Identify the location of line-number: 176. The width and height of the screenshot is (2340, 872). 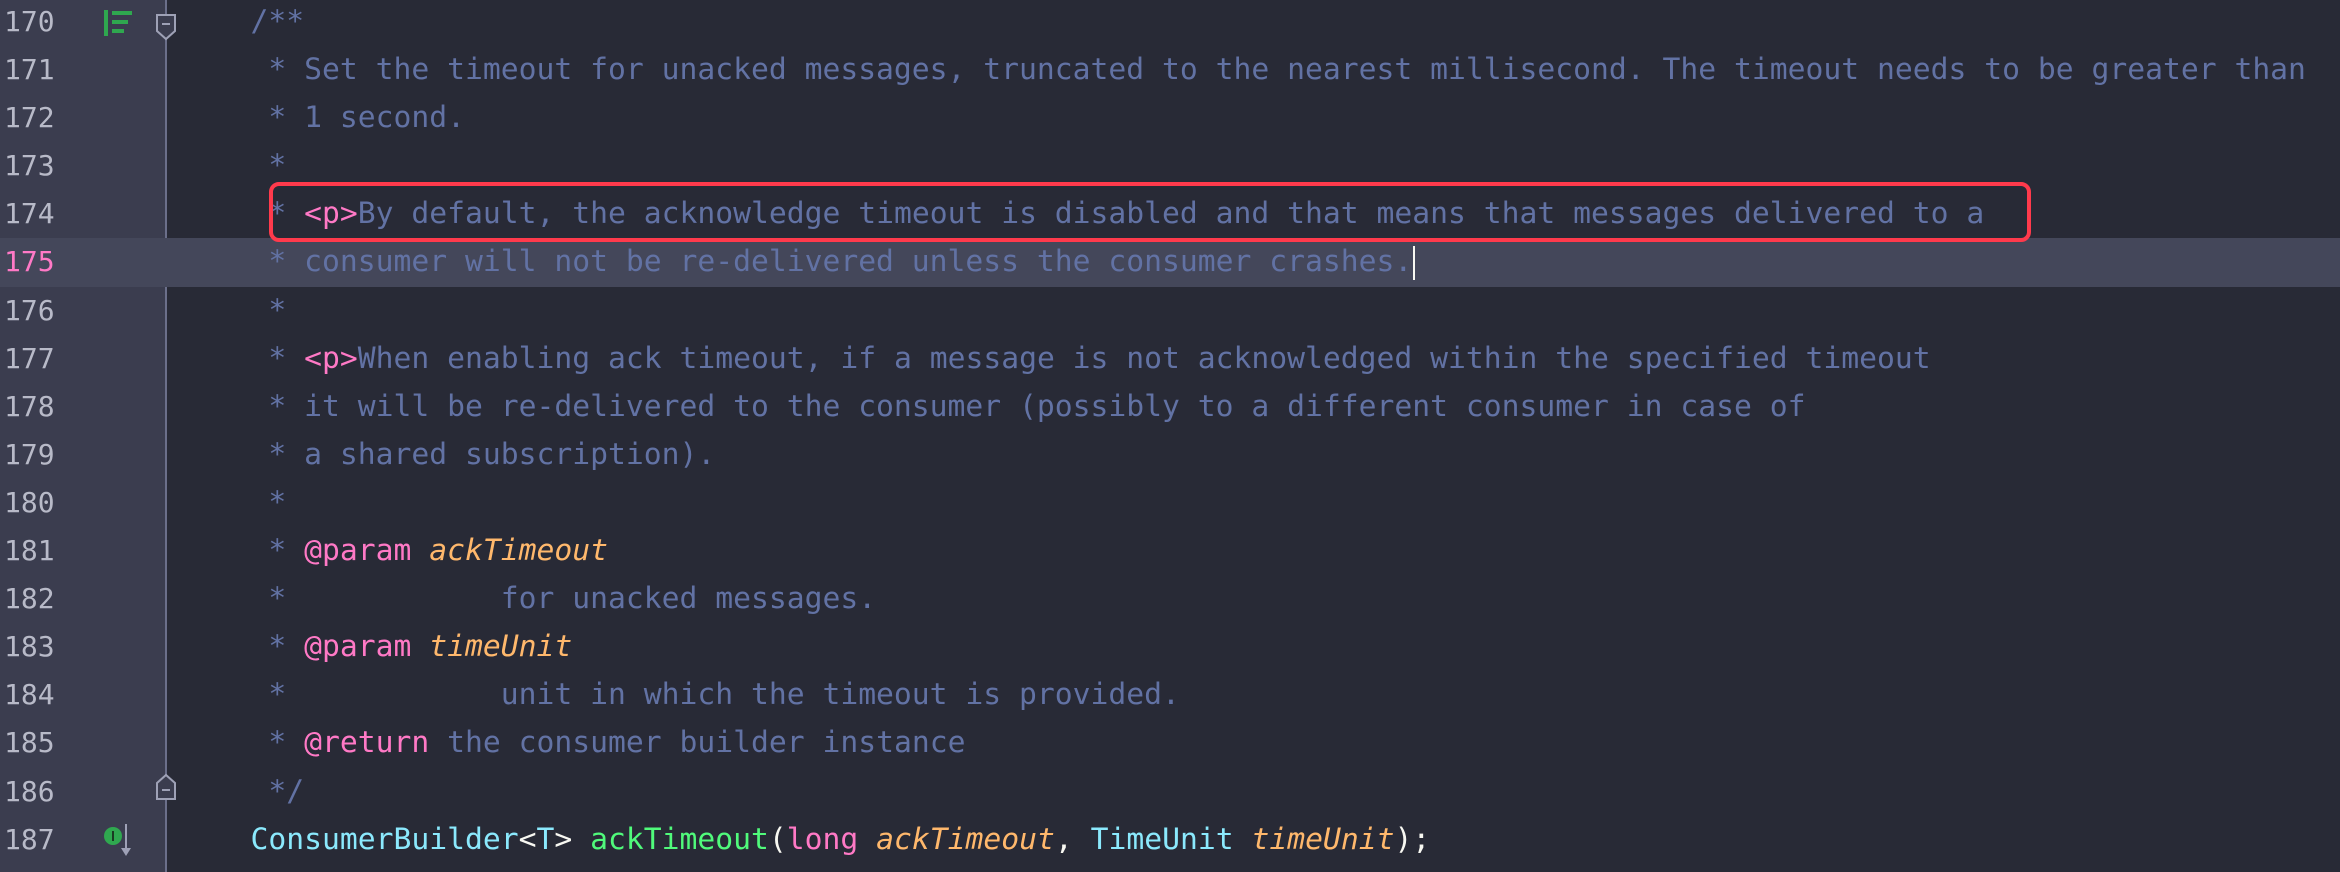
(29, 310).